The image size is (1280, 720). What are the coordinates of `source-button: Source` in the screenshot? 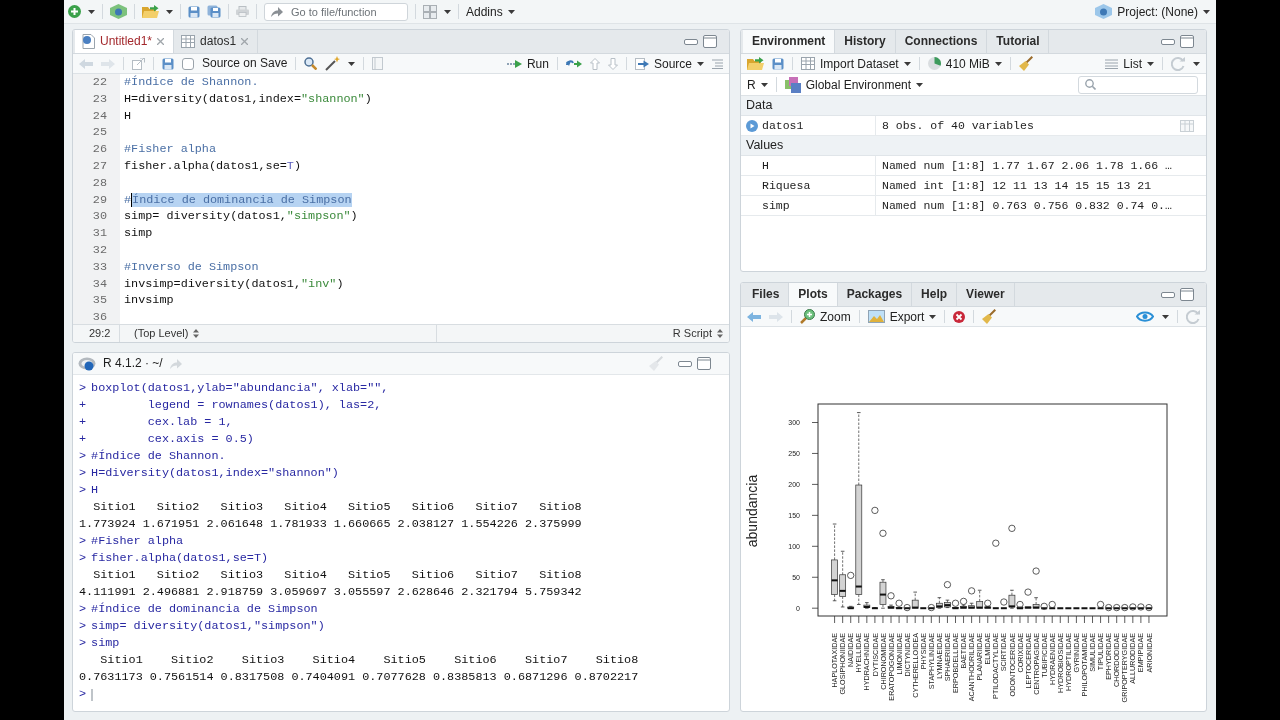 It's located at (669, 63).